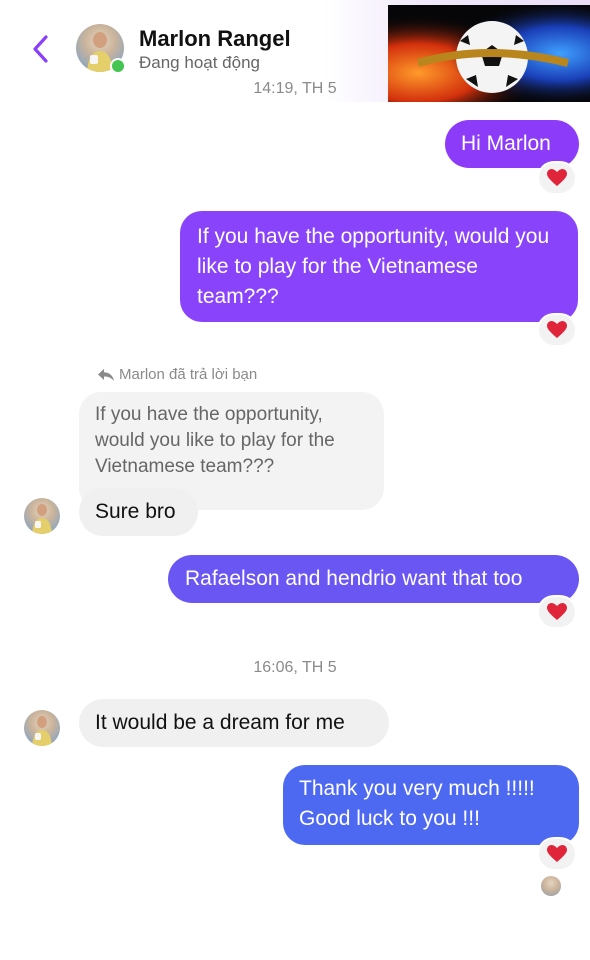 The image size is (590, 960). I want to click on timestamp: 14:19, TH 5, so click(295, 88).